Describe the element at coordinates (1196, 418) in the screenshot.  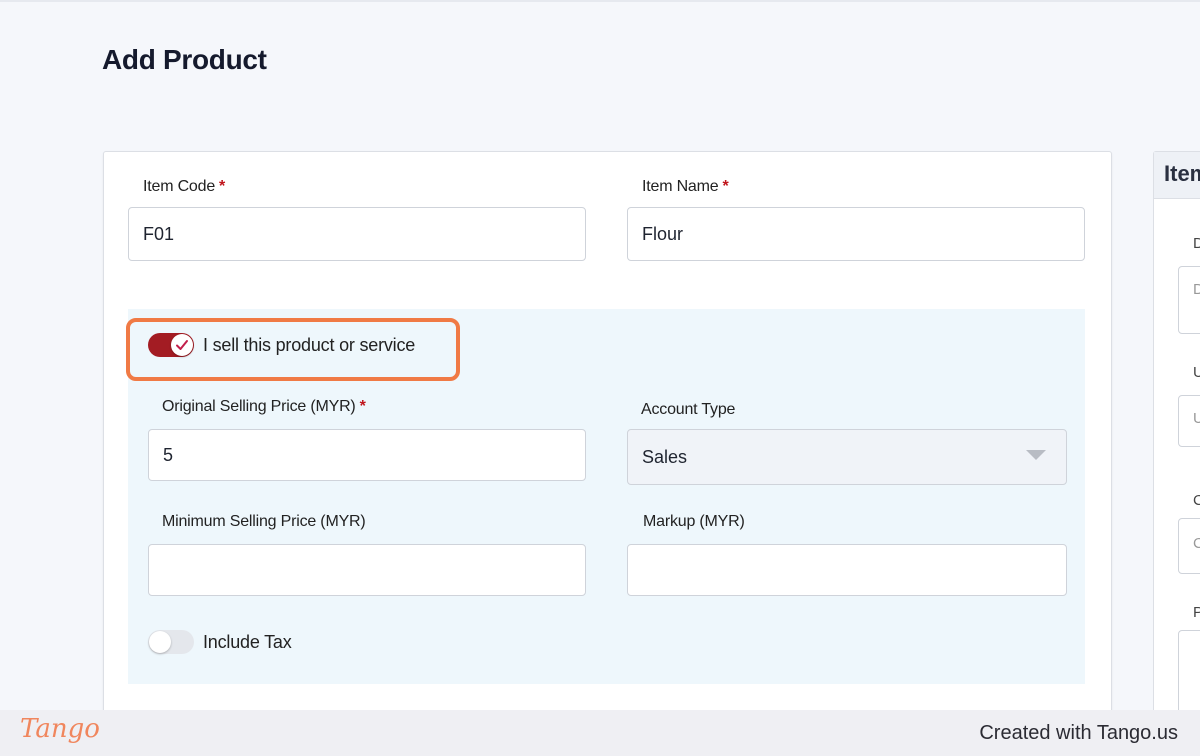
I see `side-field-placeholder: U` at that location.